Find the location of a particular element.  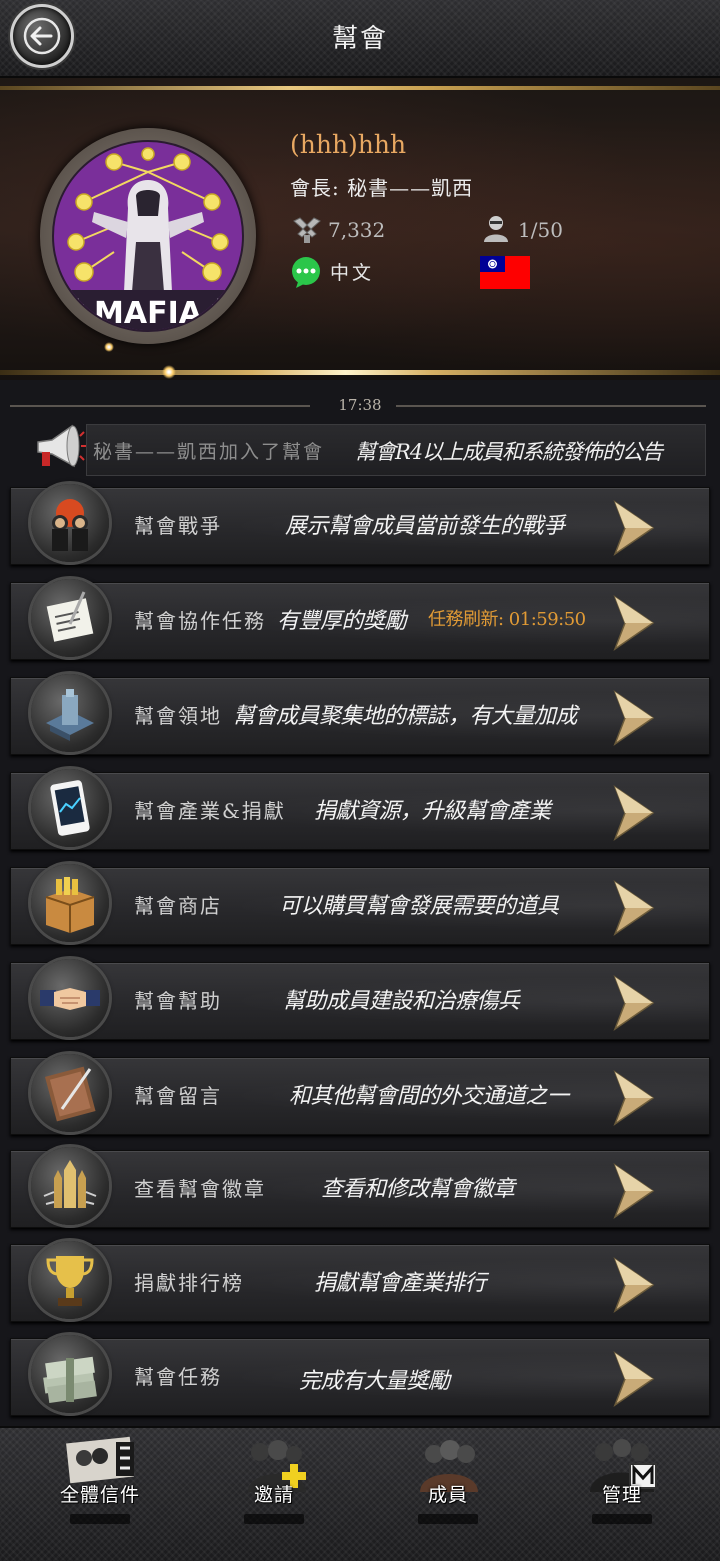

task-refresh-timer: 任務刷新: 01:59:50 is located at coordinates (507, 619).